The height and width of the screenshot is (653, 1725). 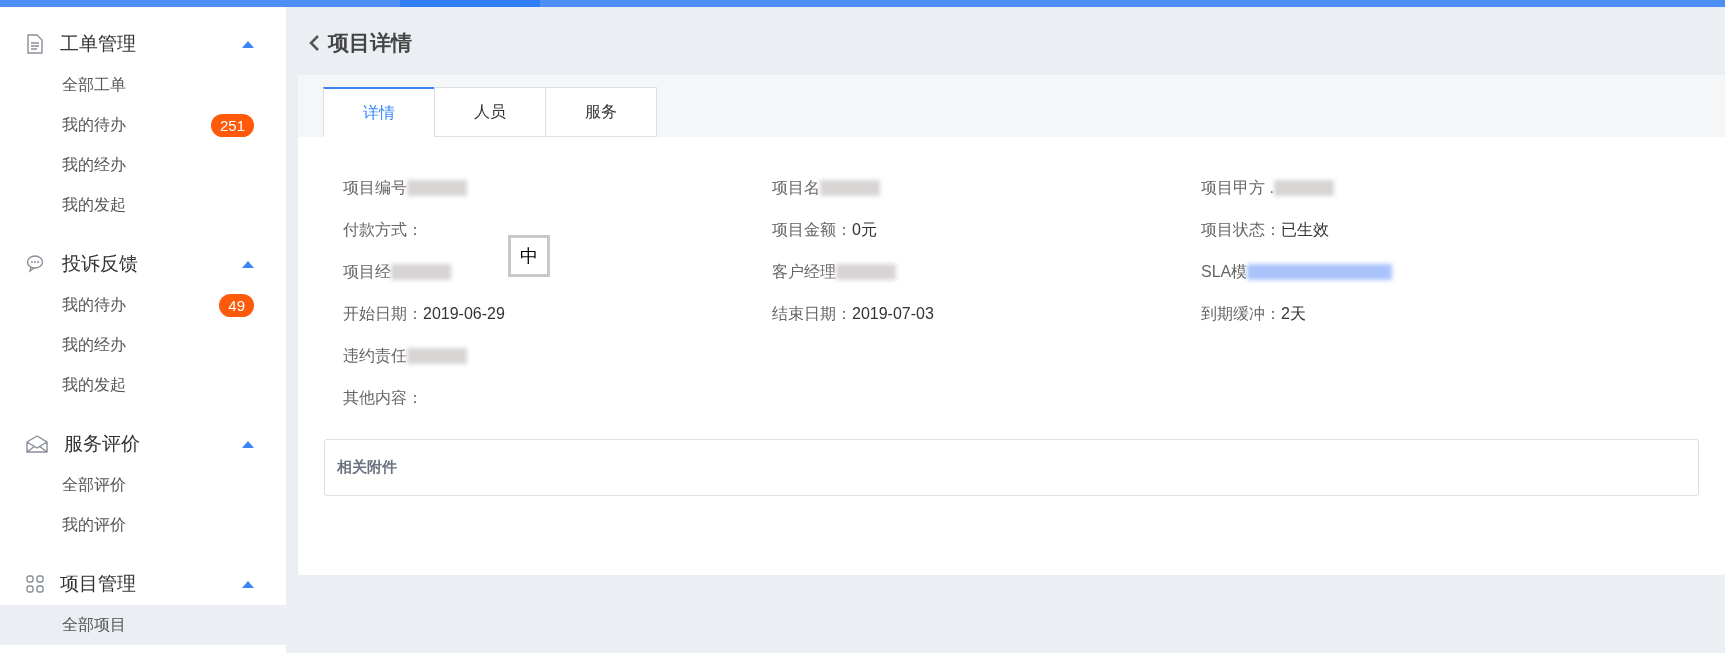 What do you see at coordinates (1293, 314) in the screenshot?
I see `field-value: 2天` at bounding box center [1293, 314].